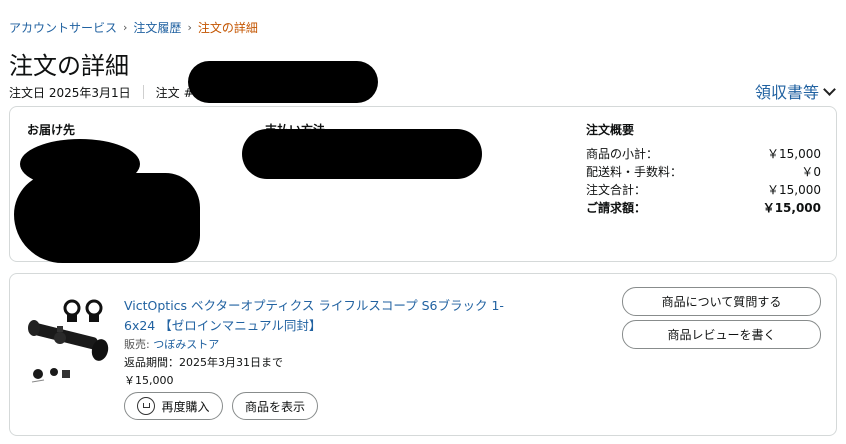 The image size is (846, 444). Describe the element at coordinates (829, 89) in the screenshot. I see `chevron-down-icon` at that location.